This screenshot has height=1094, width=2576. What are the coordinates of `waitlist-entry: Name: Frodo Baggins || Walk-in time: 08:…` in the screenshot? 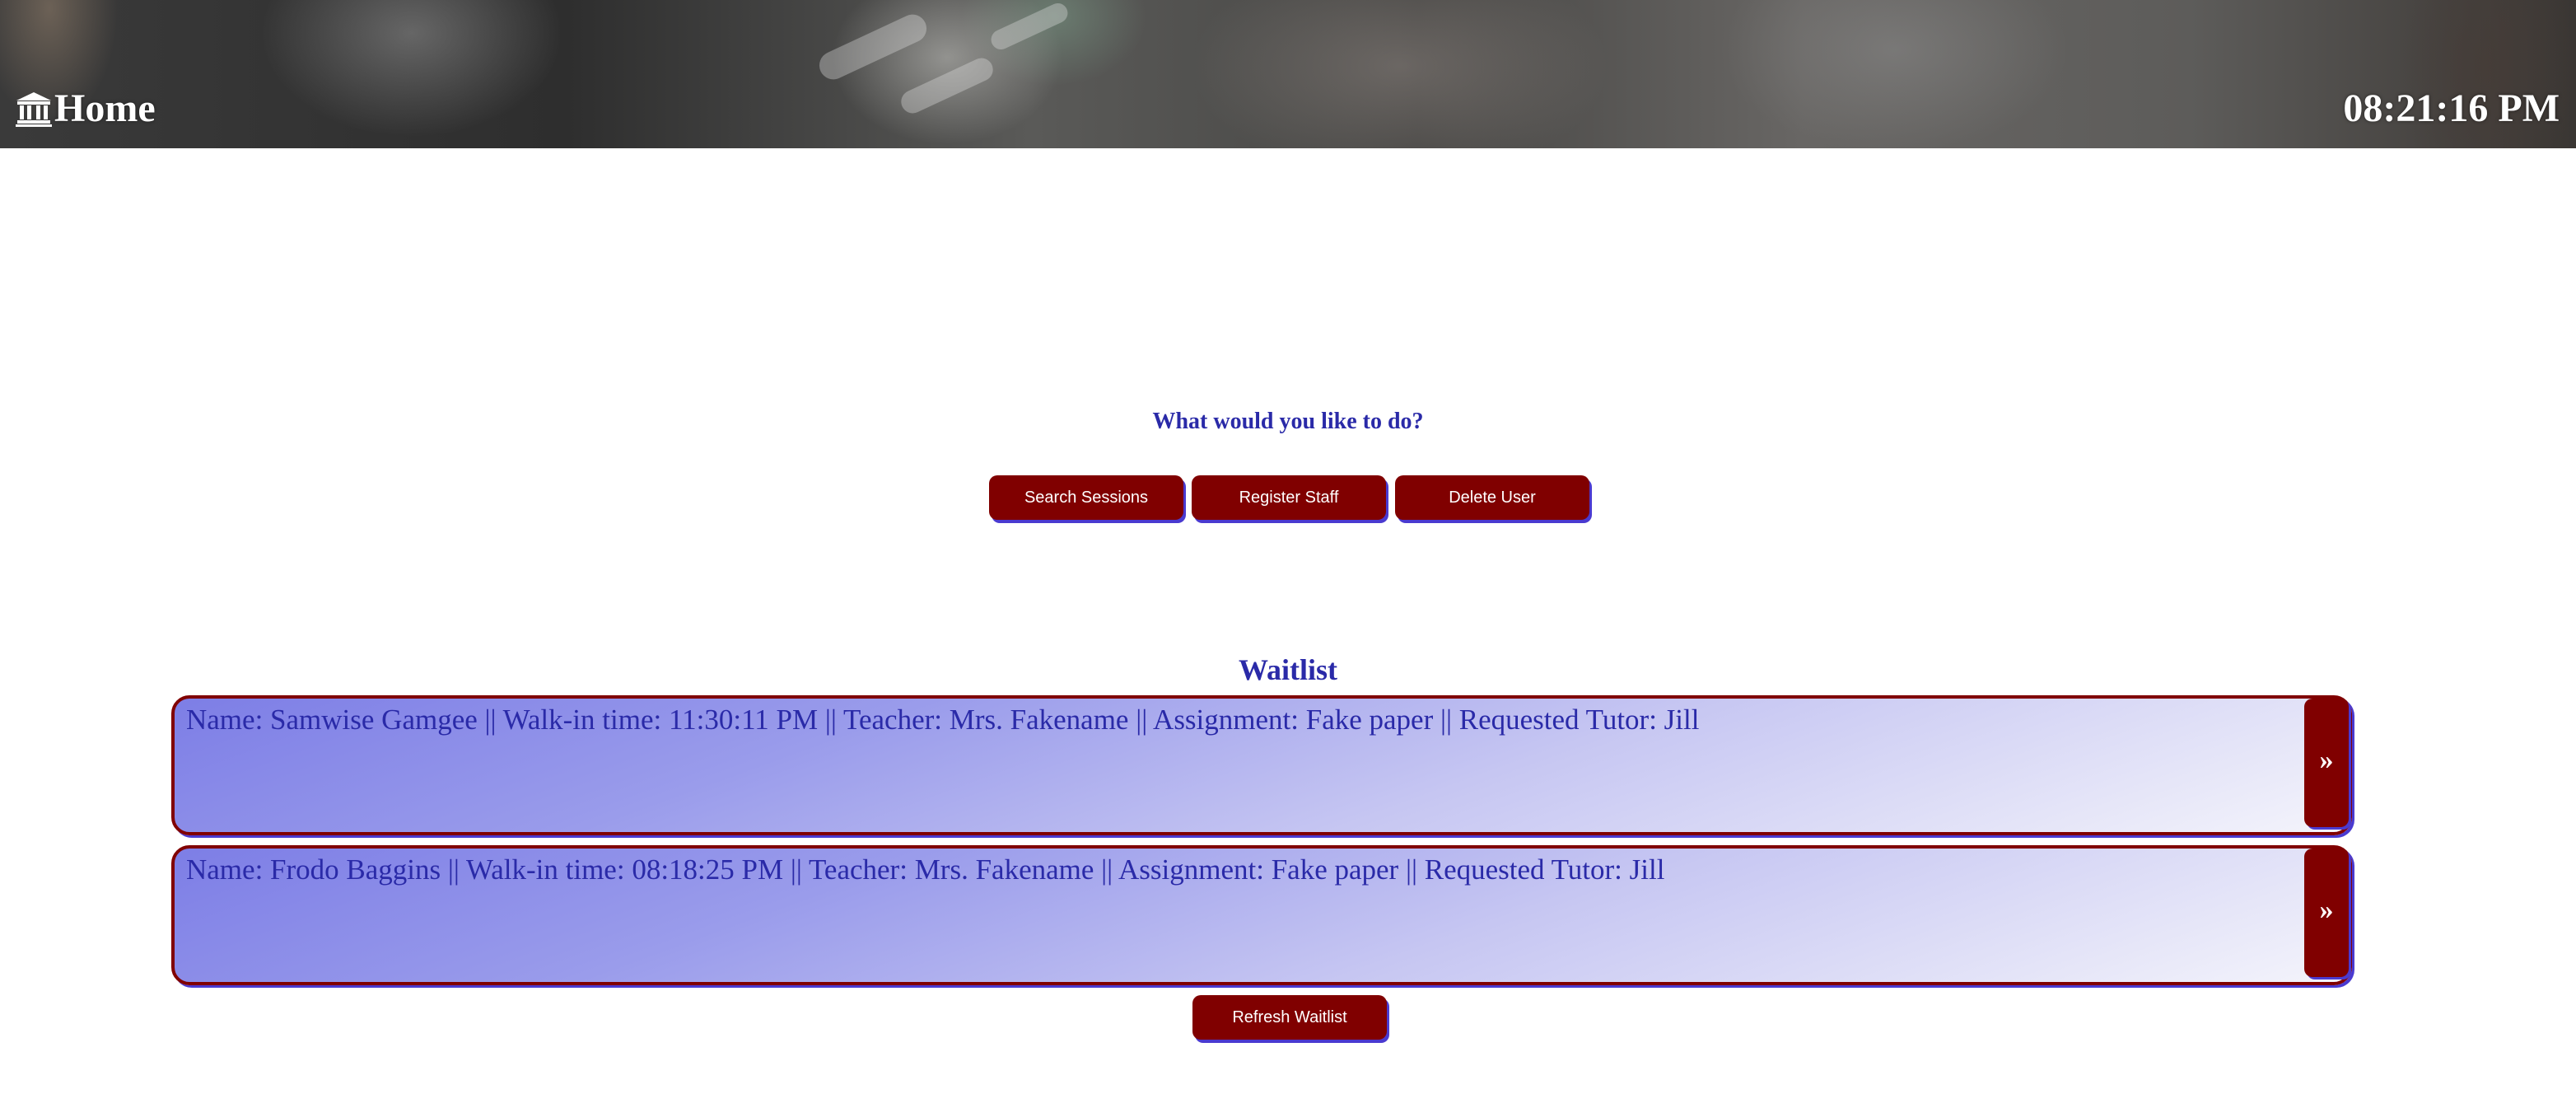 It's located at (1261, 915).